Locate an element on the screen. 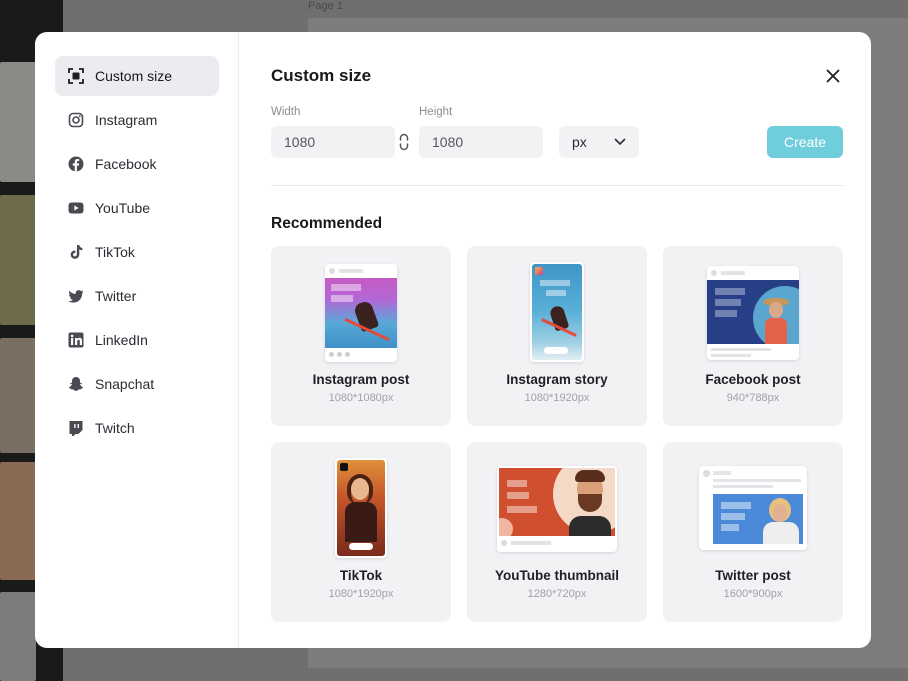 Image resolution: width=908 pixels, height=681 pixels. card-title: YouTube thumbnail is located at coordinates (557, 575).